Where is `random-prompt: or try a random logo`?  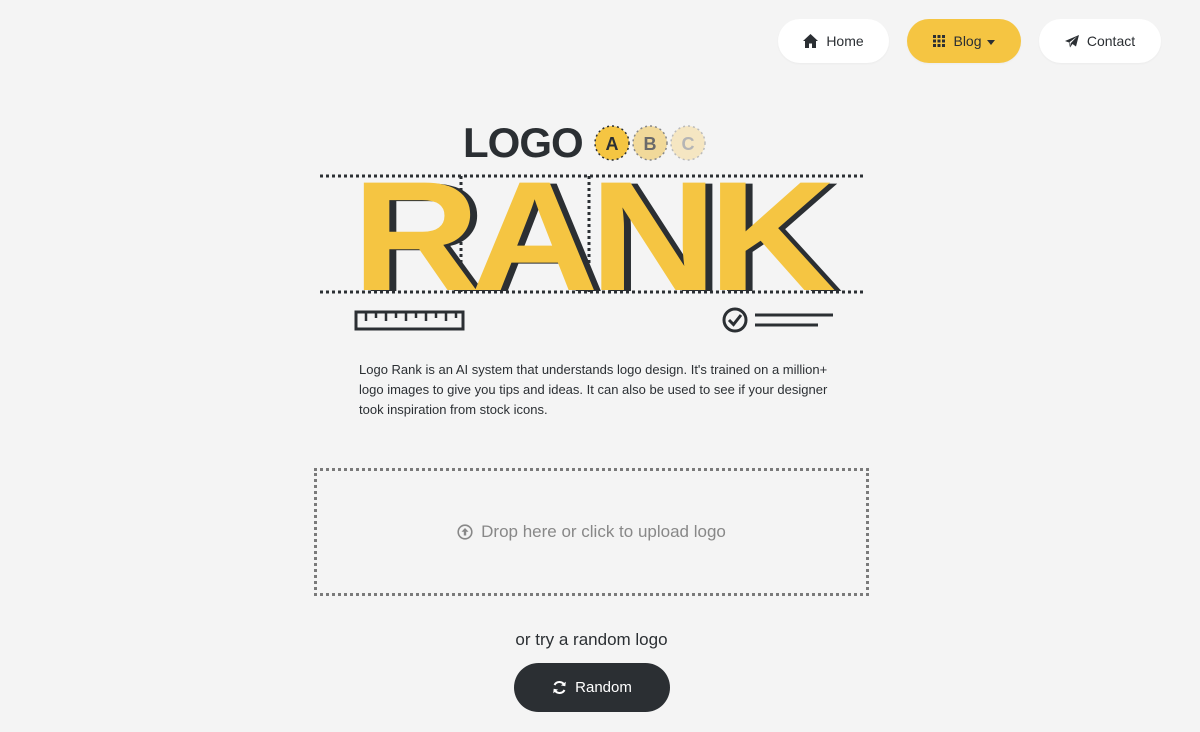
random-prompt: or try a random logo is located at coordinates (591, 639).